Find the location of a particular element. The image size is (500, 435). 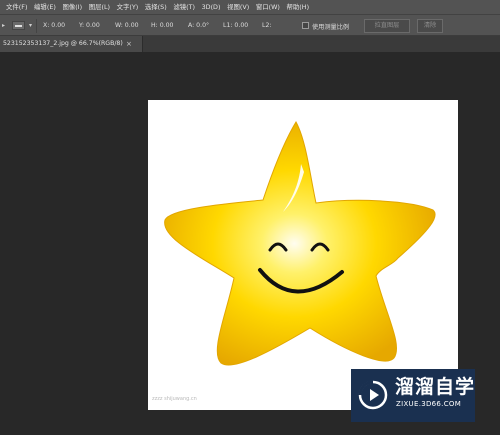

document-tab: 523152353137_2.jpg @ 66.7%(RGB/8) × is located at coordinates (71, 44).